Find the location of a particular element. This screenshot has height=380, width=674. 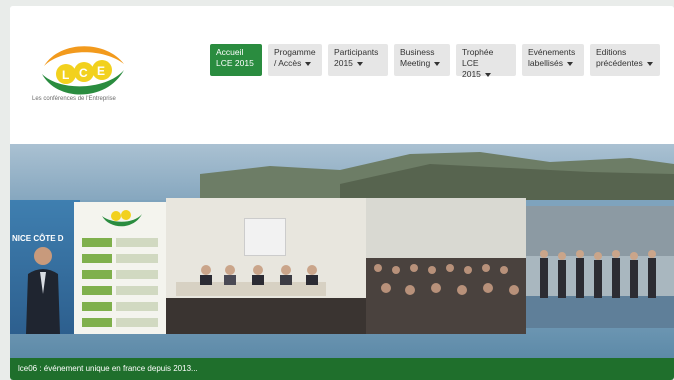

nav-label-line2: LCE 2015 is located at coordinates (235, 63).